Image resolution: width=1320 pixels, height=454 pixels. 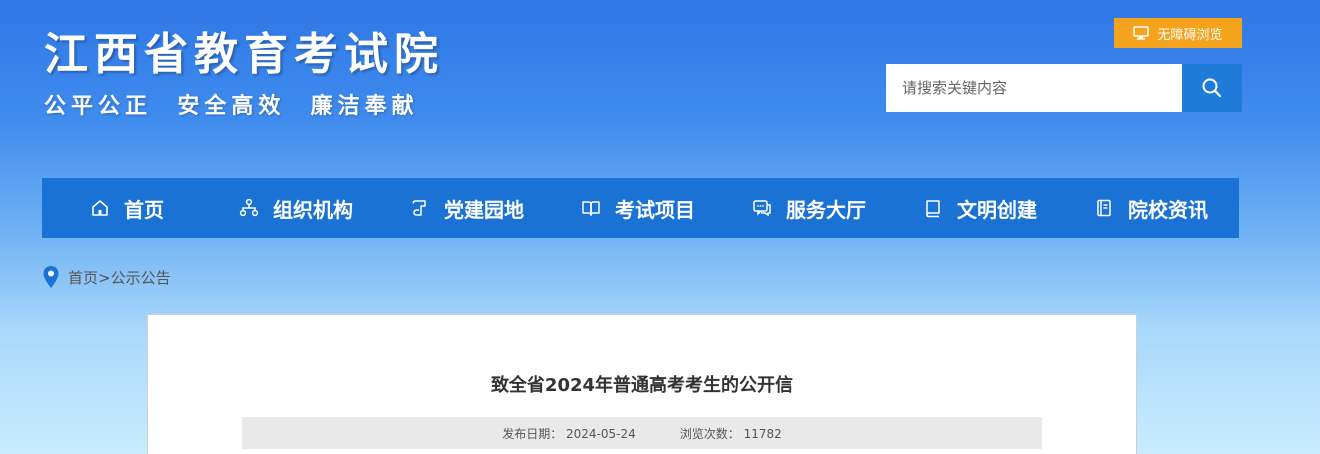 I want to click on site-slogan: 公平公正 安全高效 廉洁奉献, so click(x=231, y=106).